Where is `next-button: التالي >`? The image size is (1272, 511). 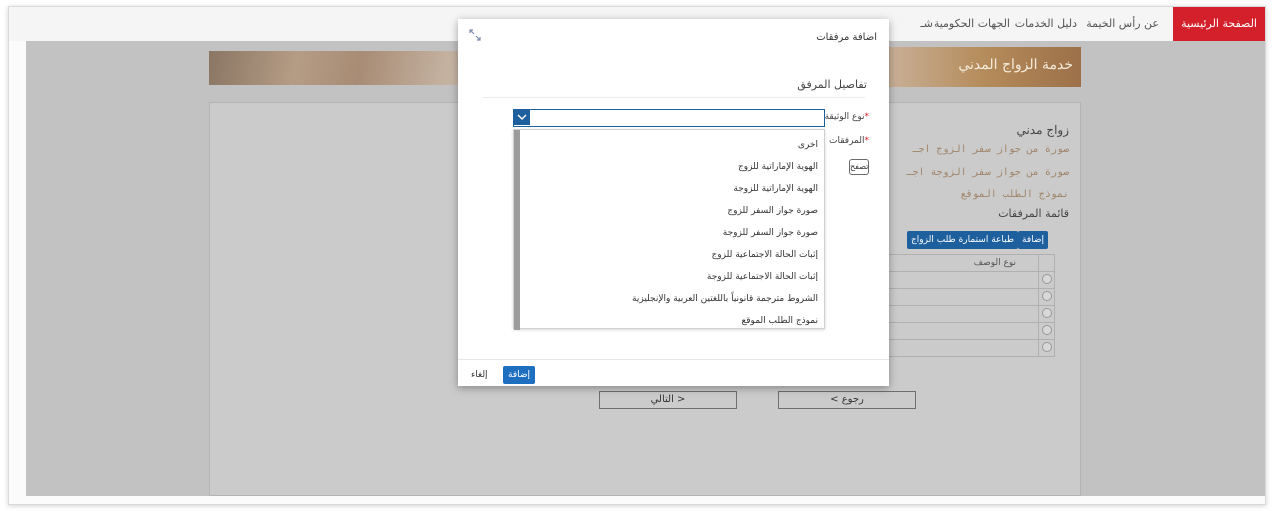 next-button: التالي > is located at coordinates (668, 400).